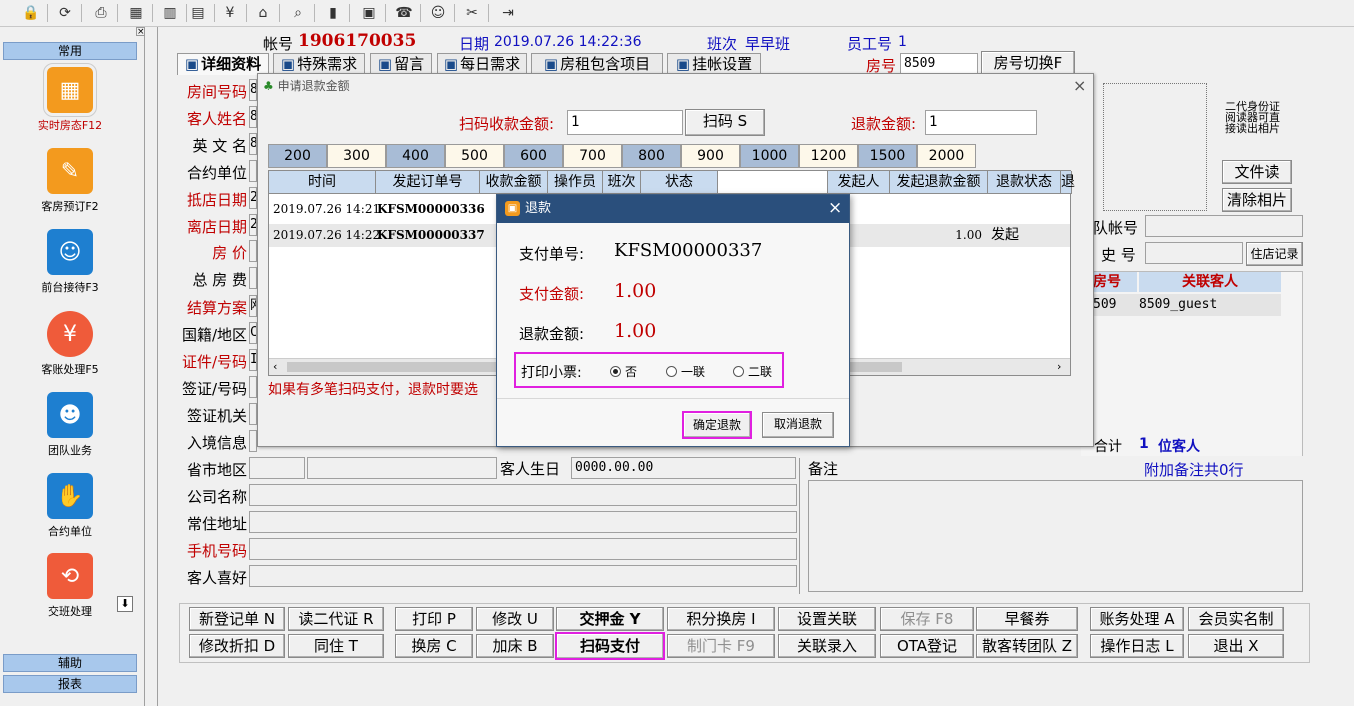 The height and width of the screenshot is (706, 1354). What do you see at coordinates (1137, 646) in the screenshot?
I see `button-r1-9: 操作日志 L` at bounding box center [1137, 646].